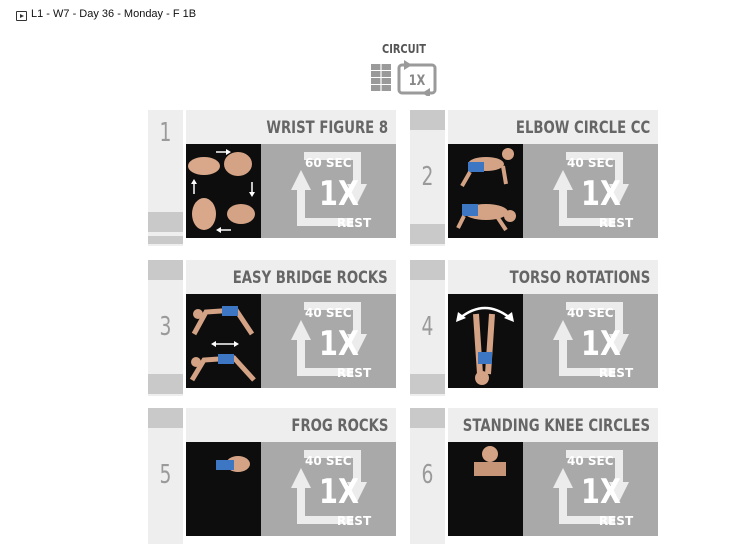 The width and height of the screenshot is (750, 544). Describe the element at coordinates (427, 475) in the screenshot. I see `exercise-number: 6` at that location.